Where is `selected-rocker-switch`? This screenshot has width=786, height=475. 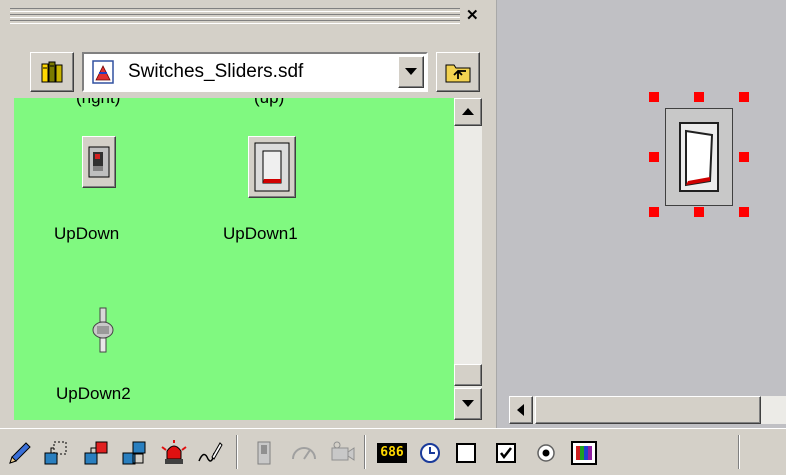
selected-rocker-switch is located at coordinates (699, 157).